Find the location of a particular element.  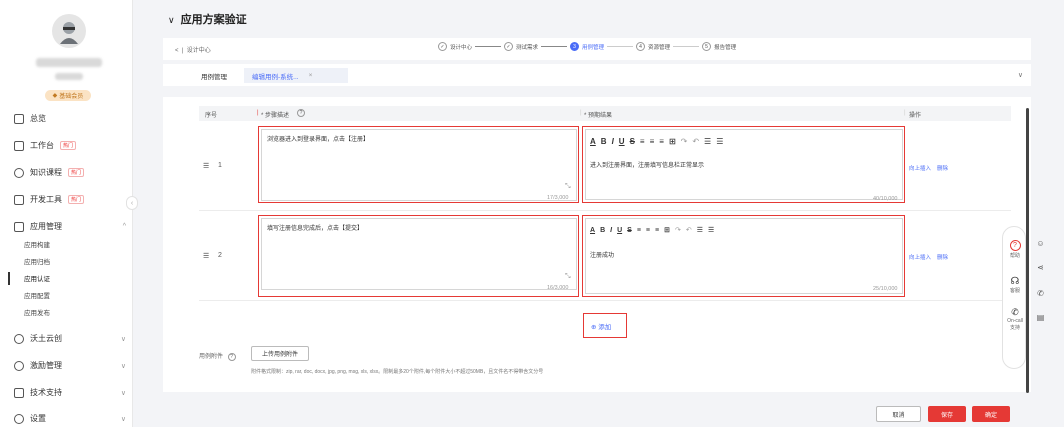

row-number: 2 is located at coordinates (220, 255).